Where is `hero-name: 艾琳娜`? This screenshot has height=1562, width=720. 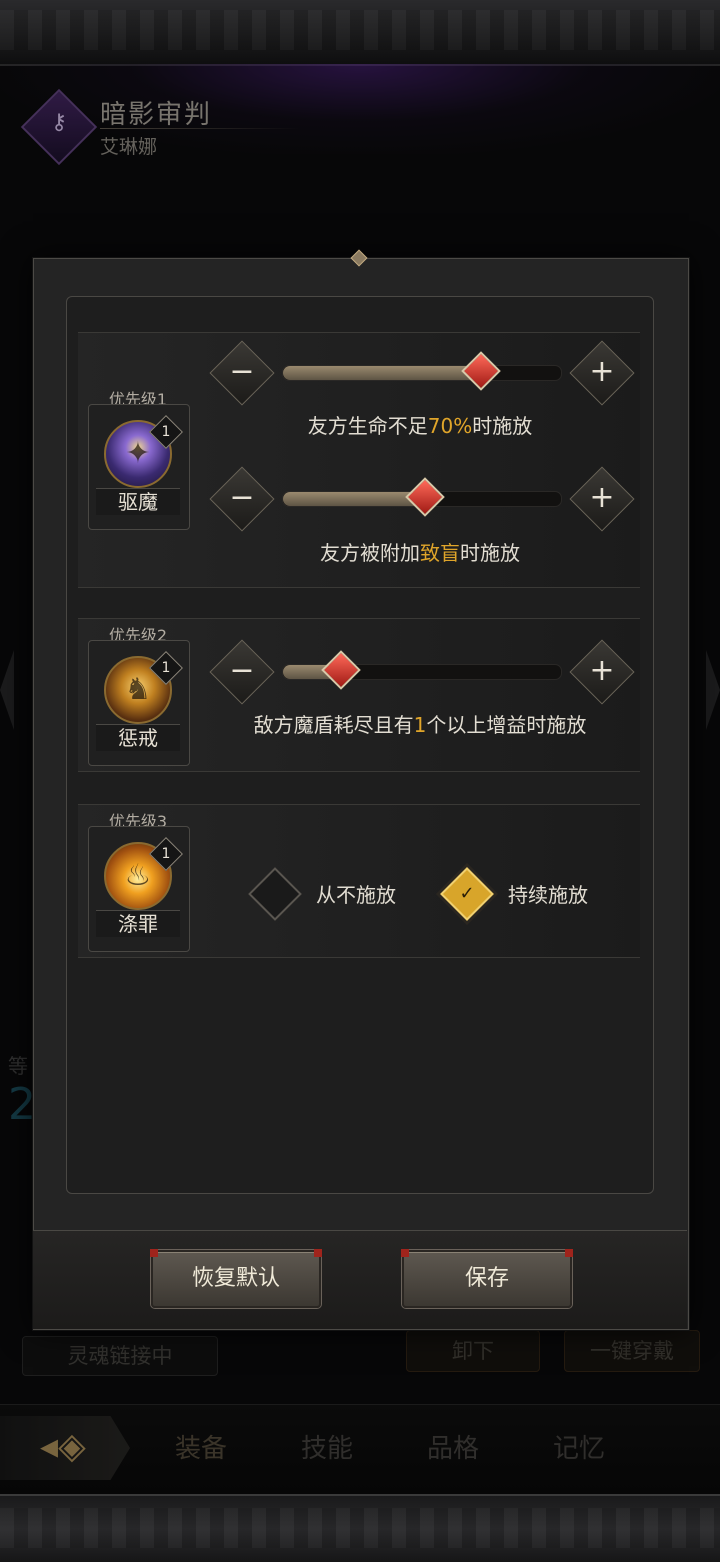 hero-name: 艾琳娜 is located at coordinates (129, 147).